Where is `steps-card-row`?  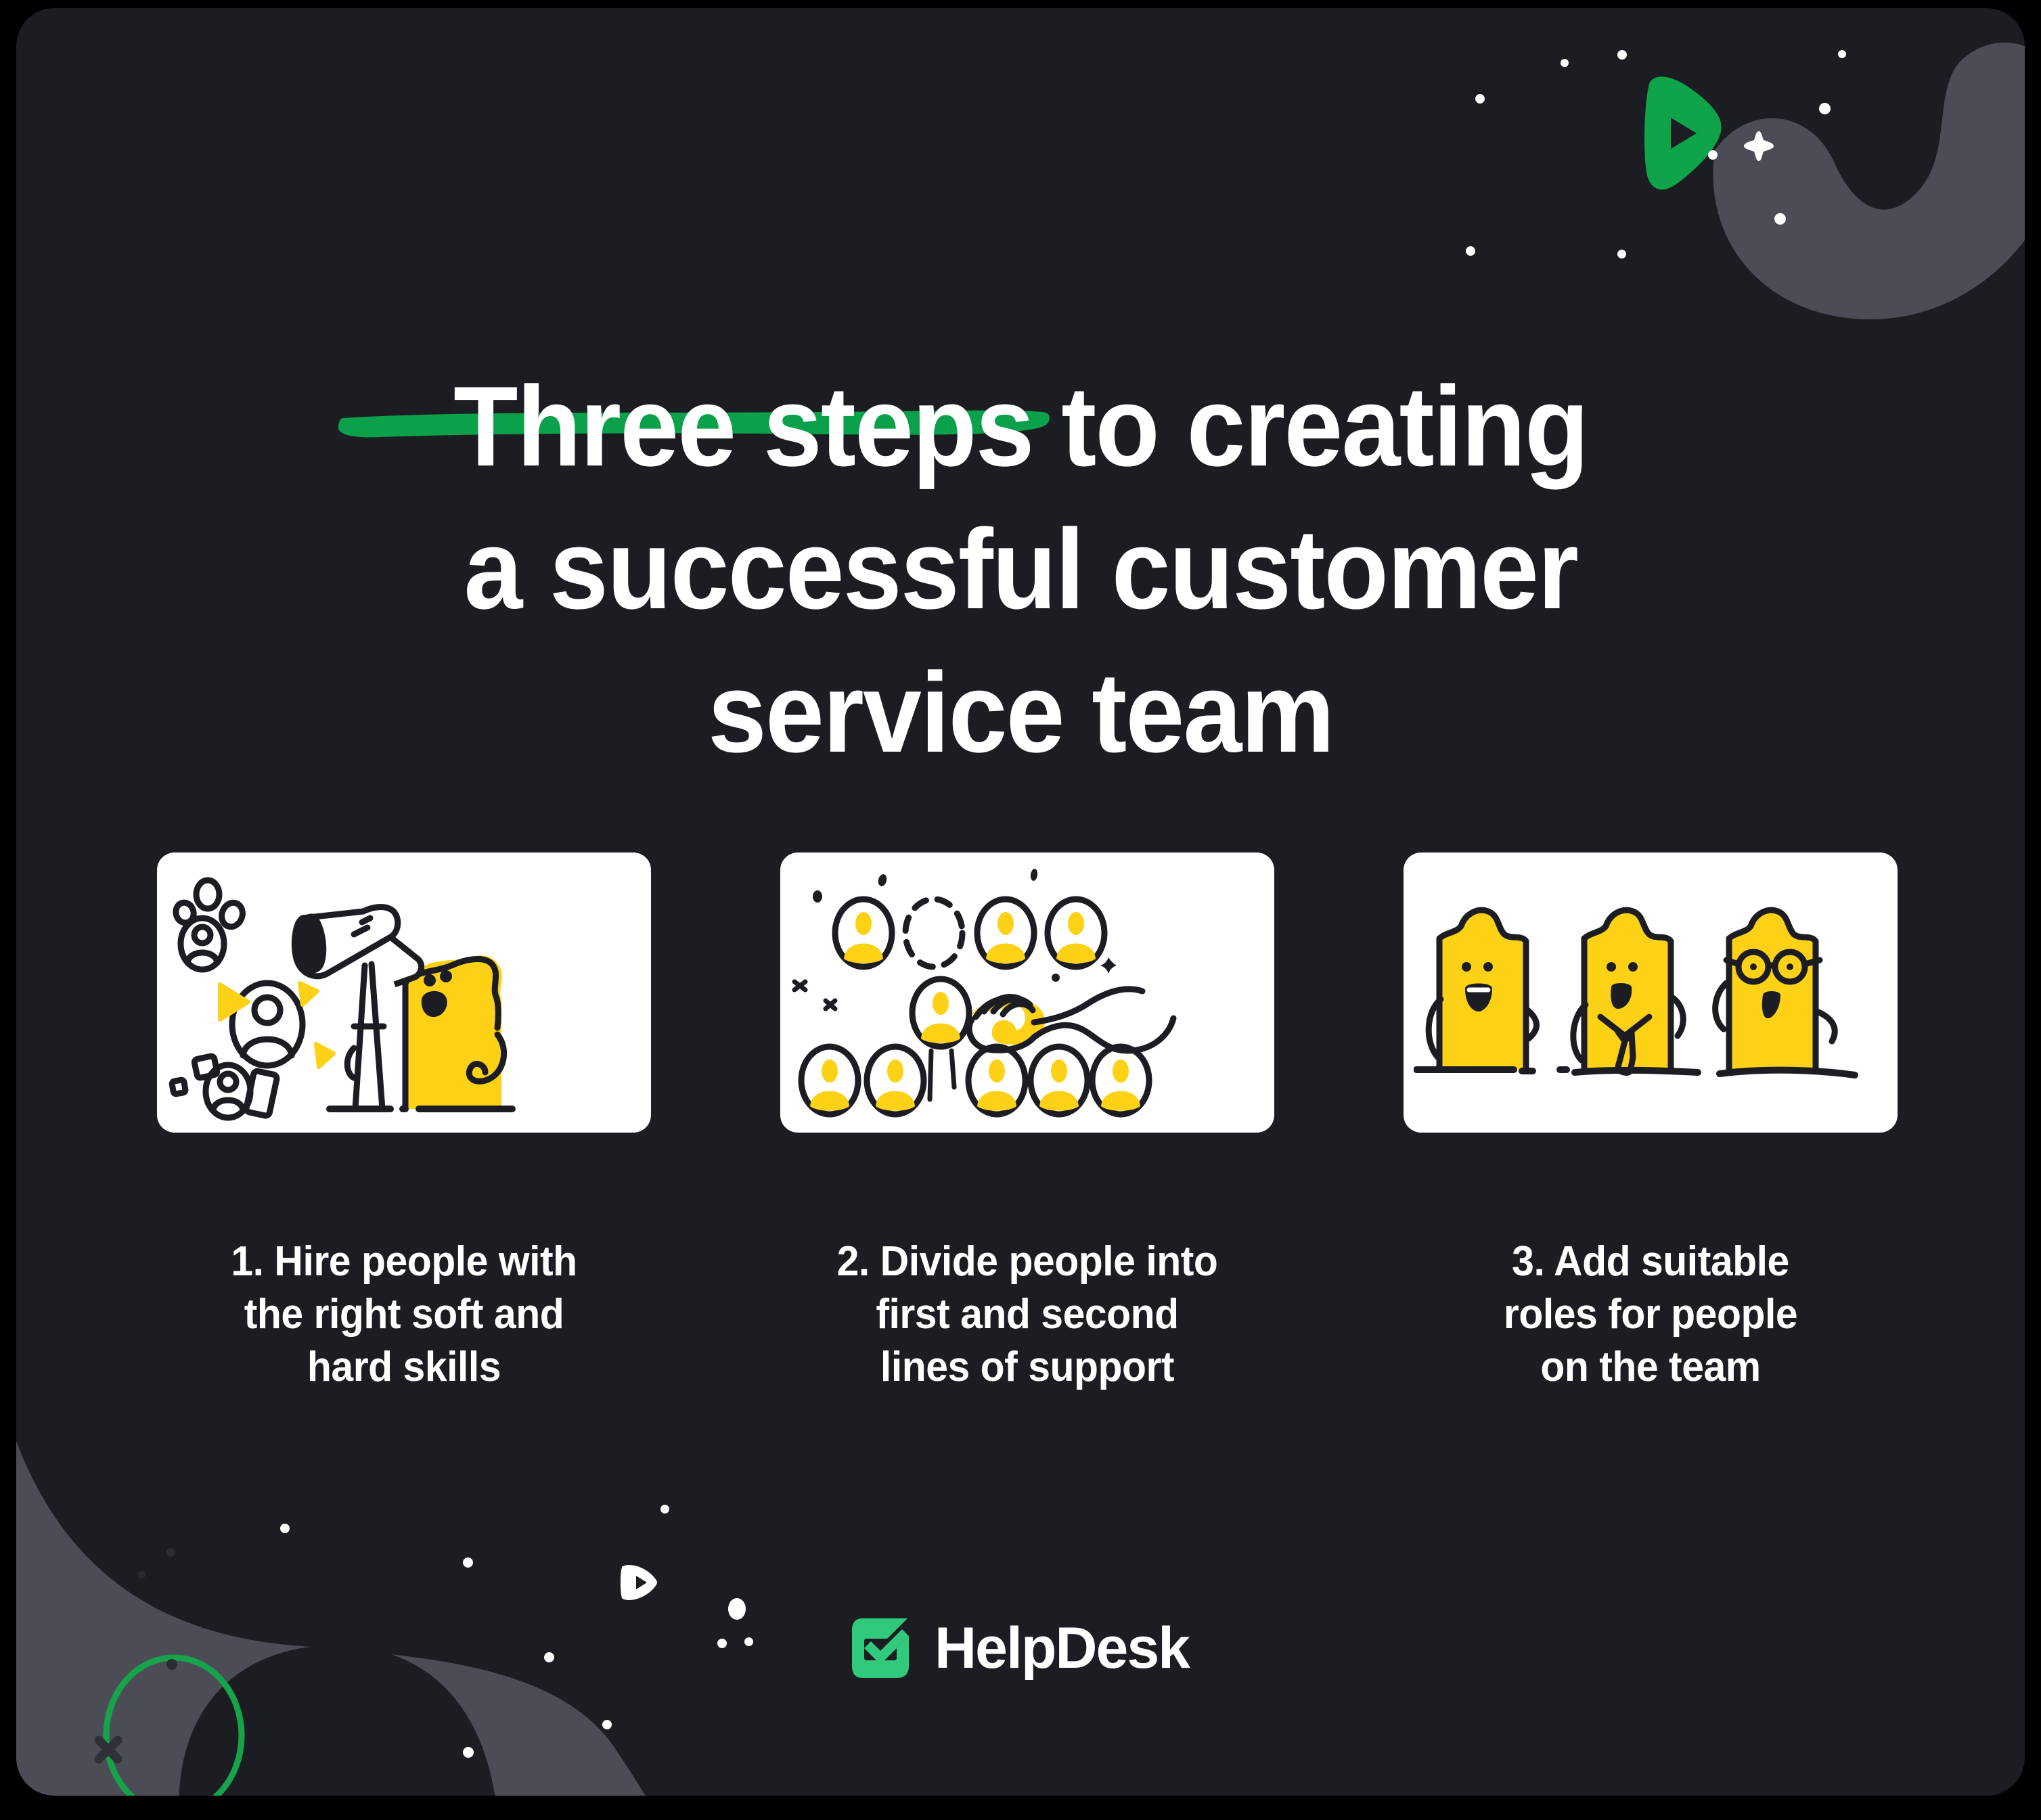
steps-card-row is located at coordinates (1027, 992).